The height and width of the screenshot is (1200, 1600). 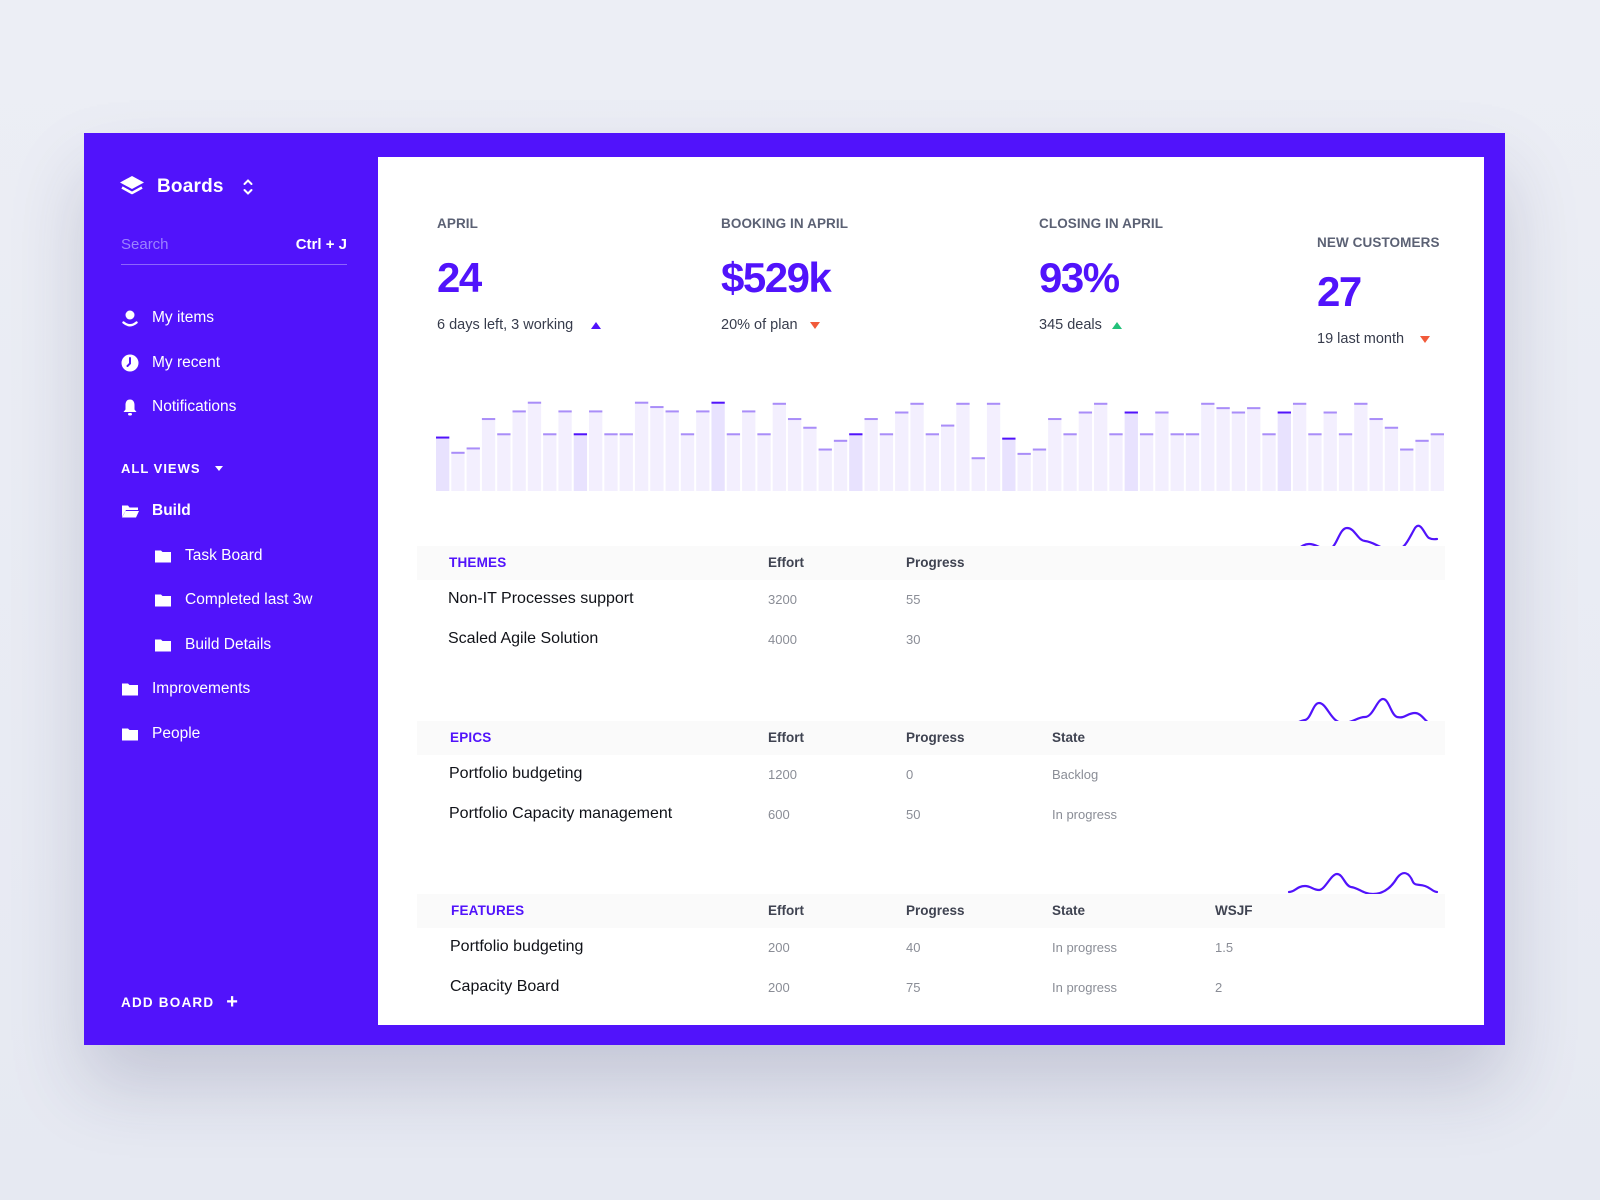 I want to click on table-row: Scaled Agile Solution 4000 30, so click(x=931, y=640).